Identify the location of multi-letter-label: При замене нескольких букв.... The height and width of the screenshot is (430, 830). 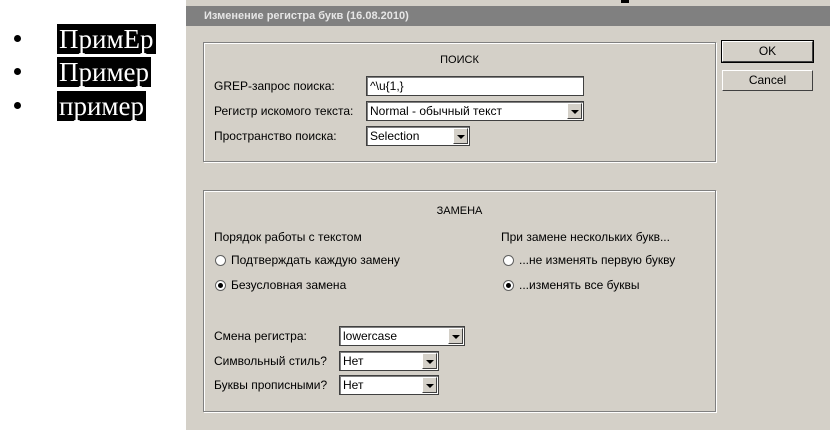
(585, 237).